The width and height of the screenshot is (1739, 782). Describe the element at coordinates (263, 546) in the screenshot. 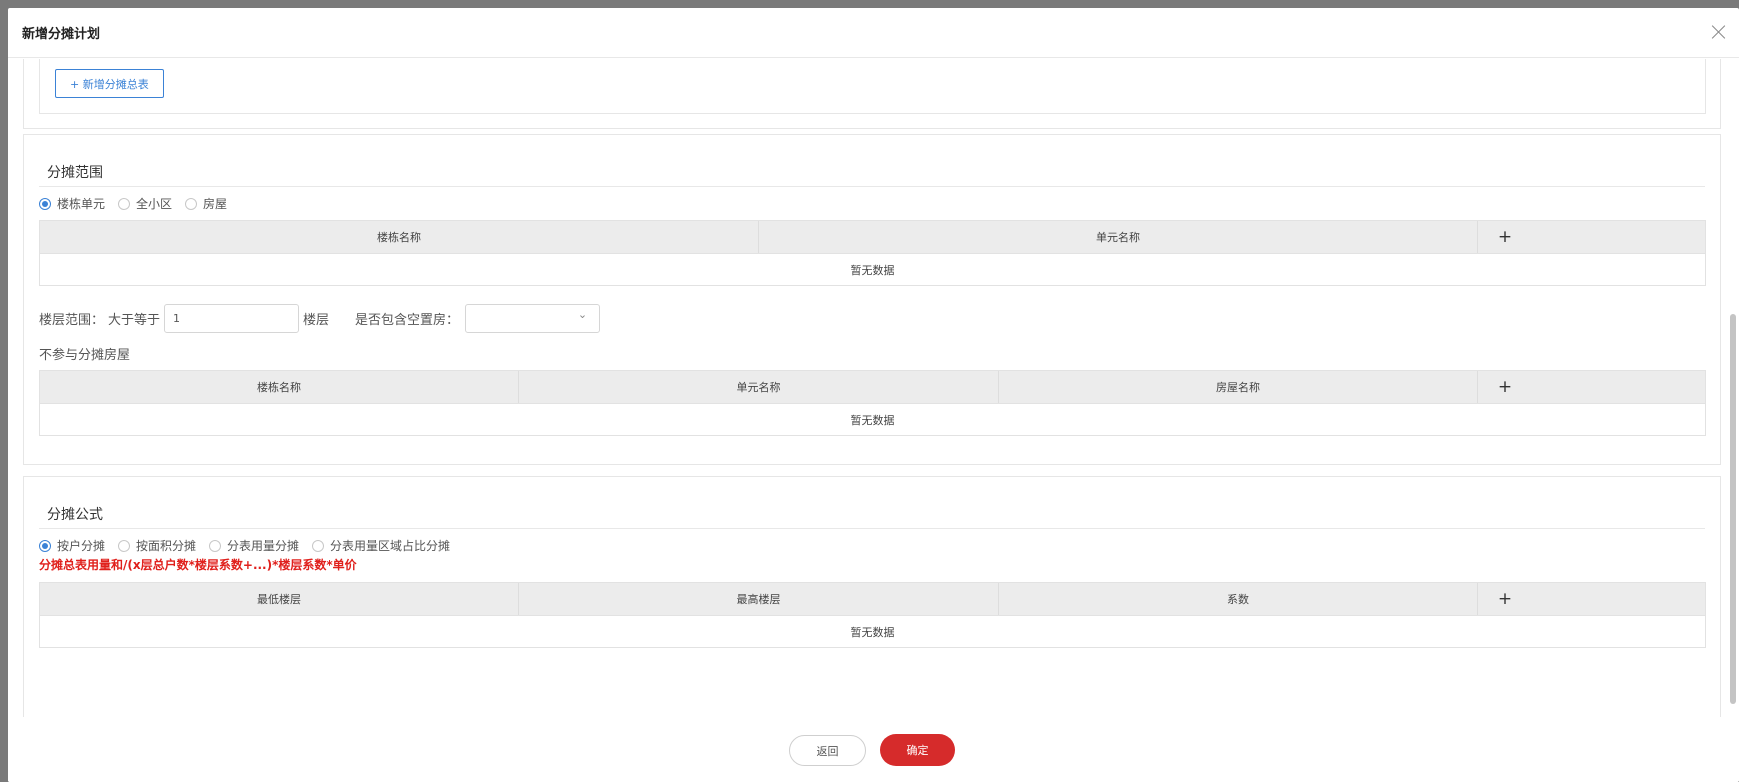

I see `radio-label: 分表用量分摊` at that location.